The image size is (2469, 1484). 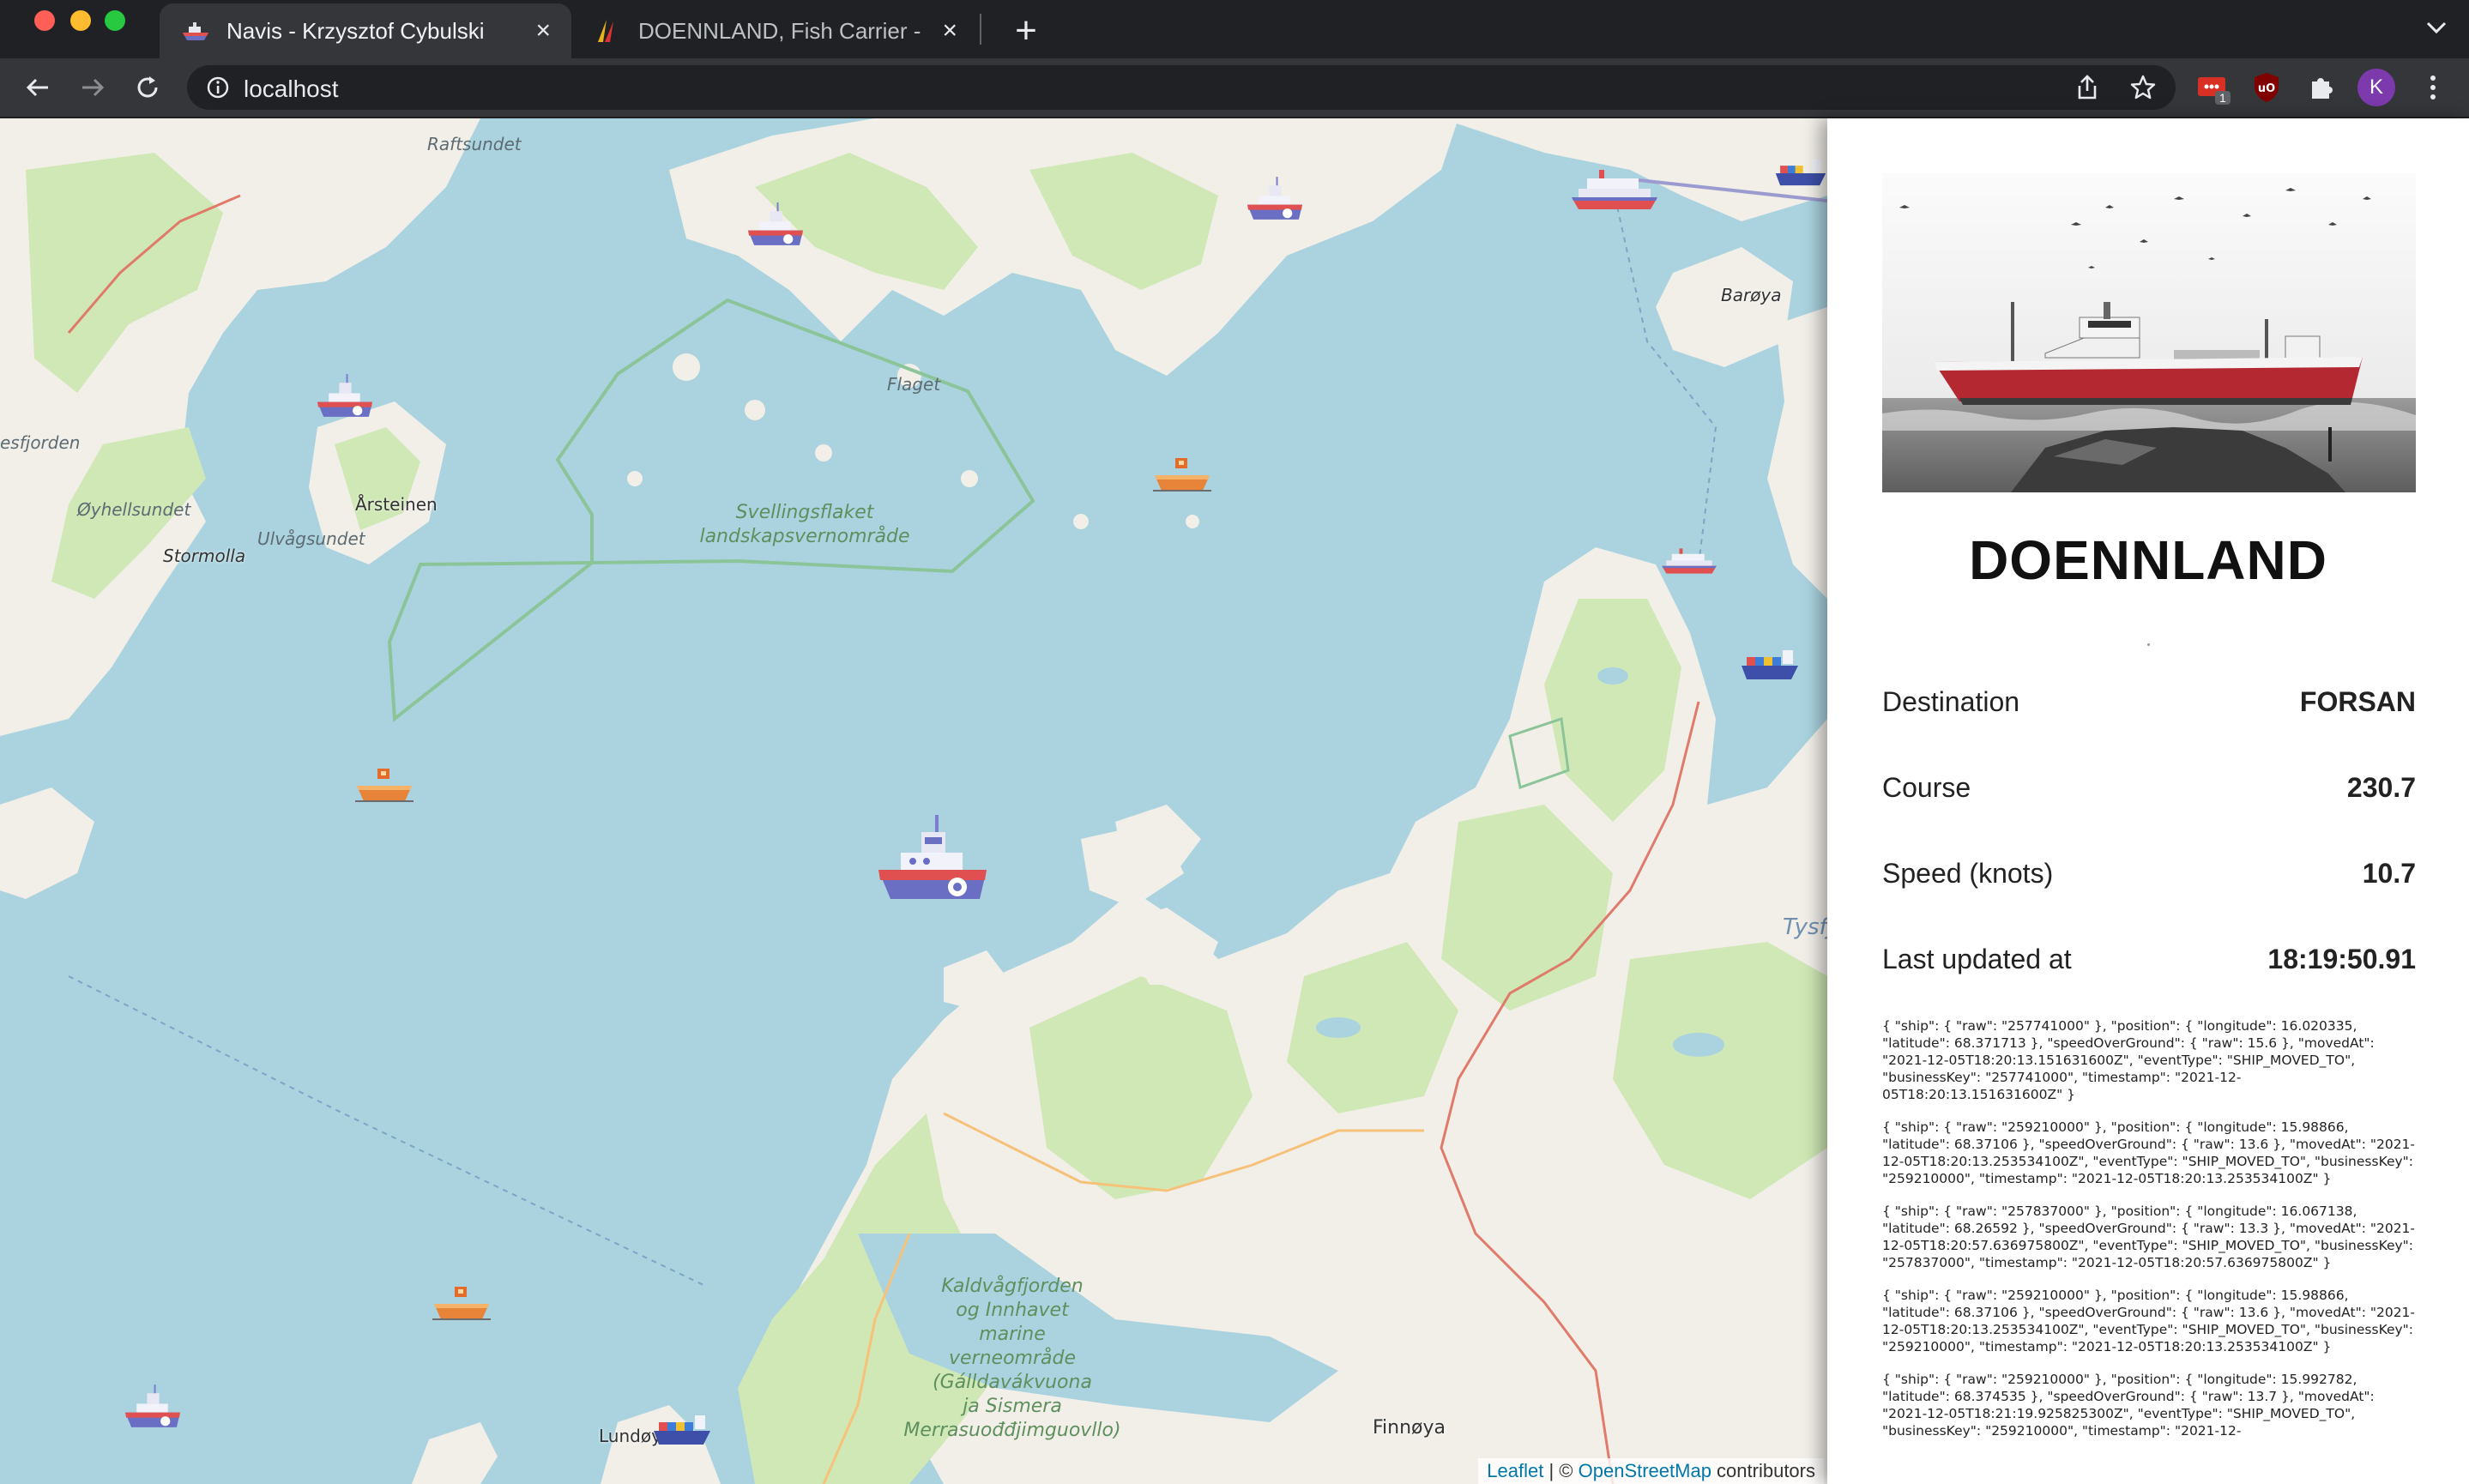 I want to click on ublock-shield-icon: uO, so click(x=2267, y=87).